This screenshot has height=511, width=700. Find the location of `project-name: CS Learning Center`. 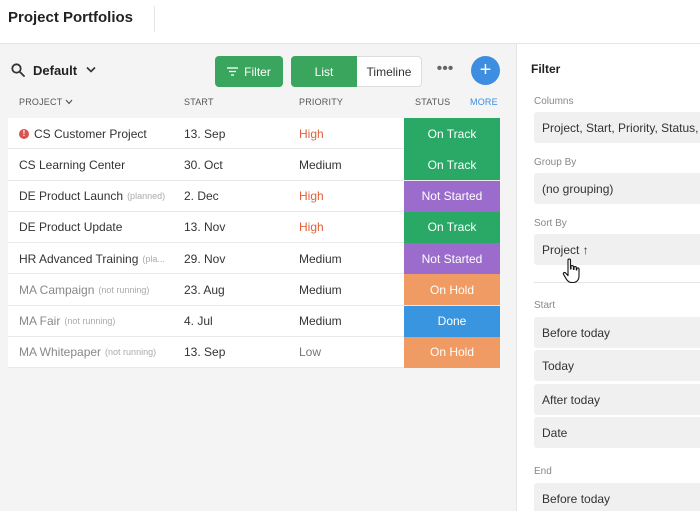

project-name: CS Learning Center is located at coordinates (72, 165).